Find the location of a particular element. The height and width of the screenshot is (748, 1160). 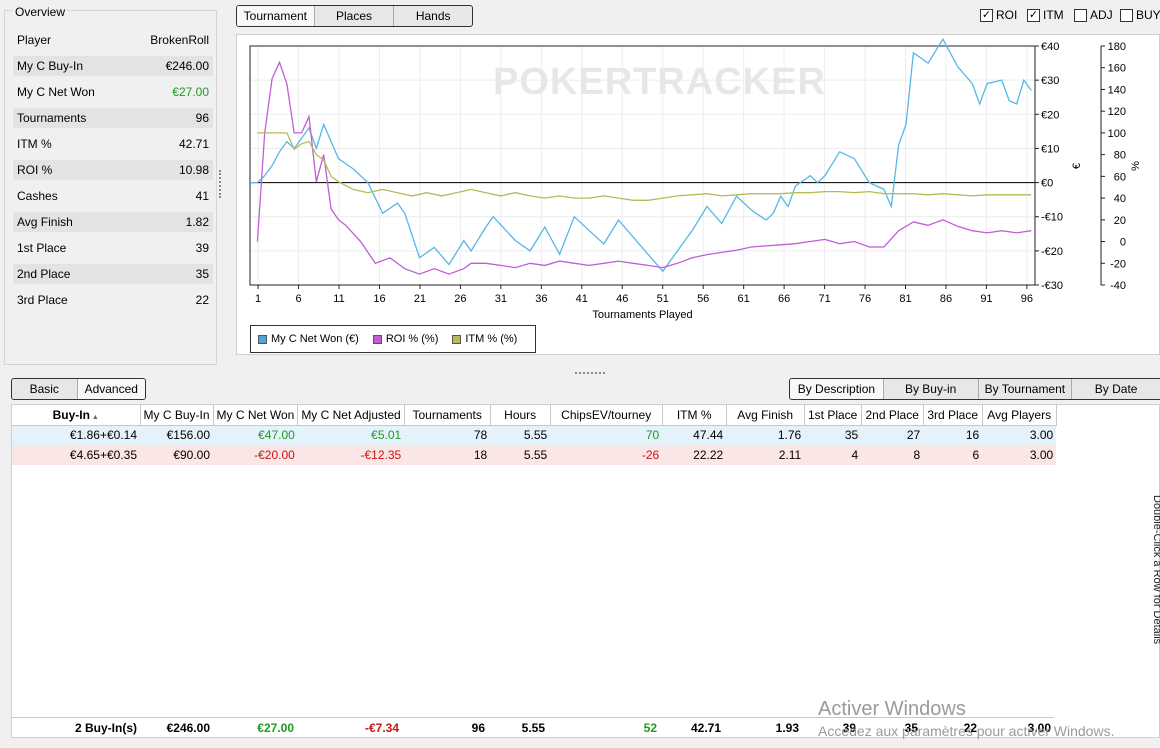

overview-value: 35 is located at coordinates (202, 274).